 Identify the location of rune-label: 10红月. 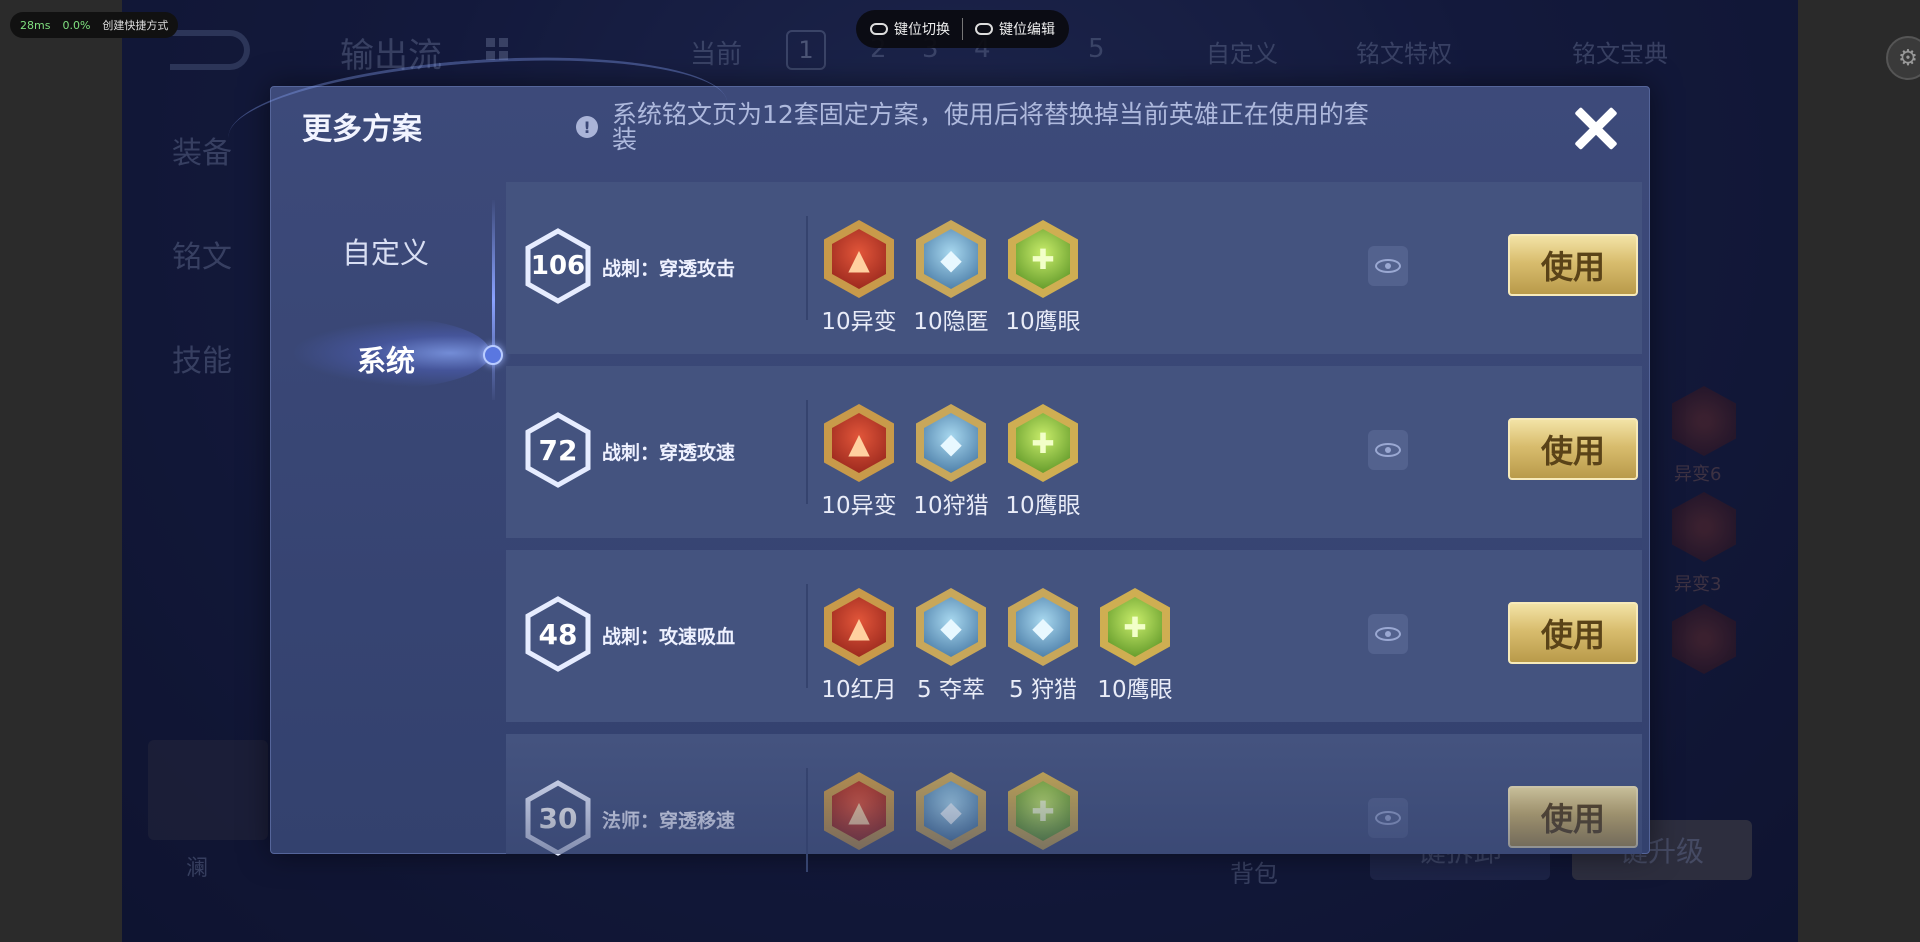
(859, 690).